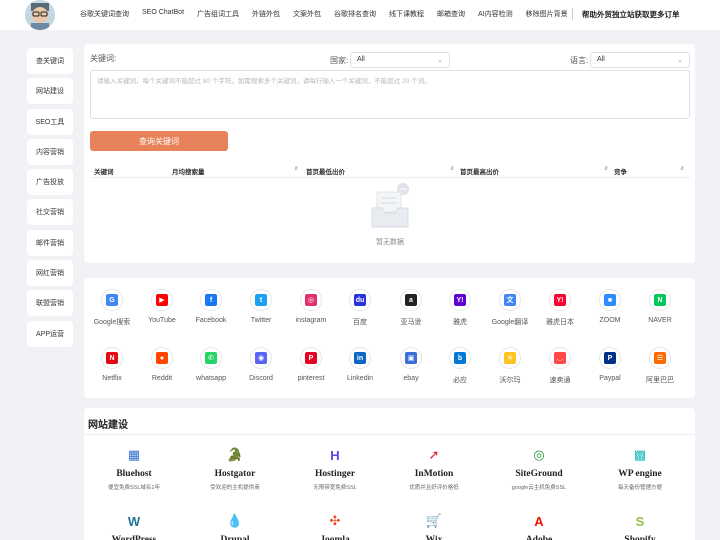 The height and width of the screenshot is (540, 720). What do you see at coordinates (460, 366) in the screenshot?
I see `social-link-bing: b 必应` at bounding box center [460, 366].